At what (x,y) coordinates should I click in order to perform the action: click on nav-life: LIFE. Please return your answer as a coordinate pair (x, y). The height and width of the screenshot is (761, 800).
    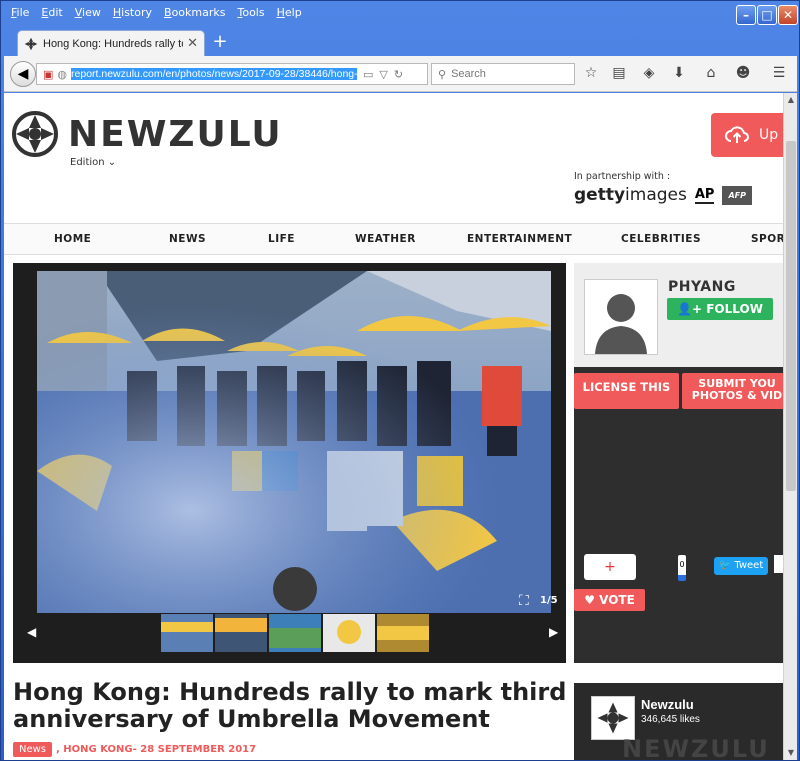
    Looking at the image, I should click on (281, 239).